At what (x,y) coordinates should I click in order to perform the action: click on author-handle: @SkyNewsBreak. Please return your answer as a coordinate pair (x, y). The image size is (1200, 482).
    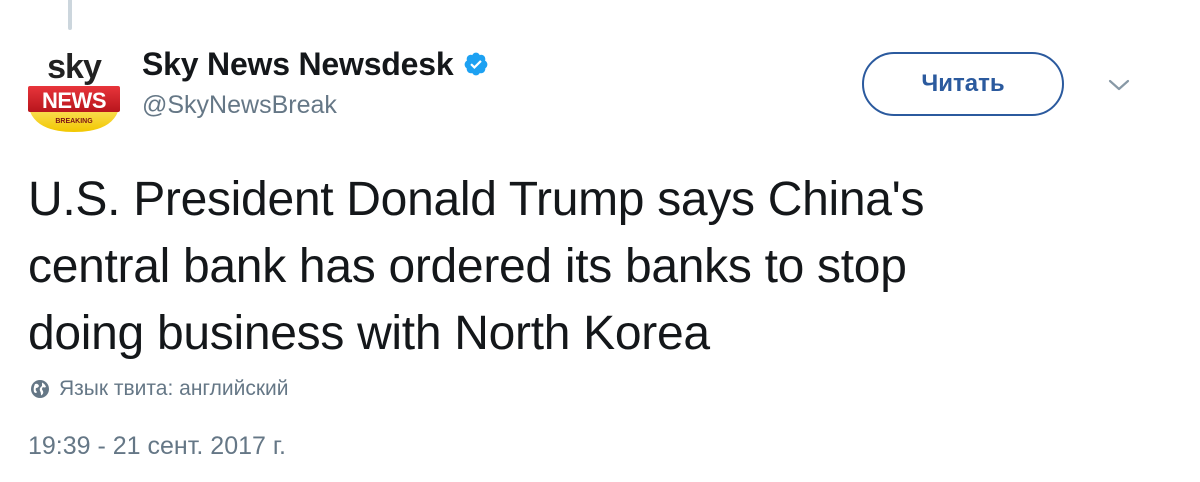
    Looking at the image, I should click on (239, 105).